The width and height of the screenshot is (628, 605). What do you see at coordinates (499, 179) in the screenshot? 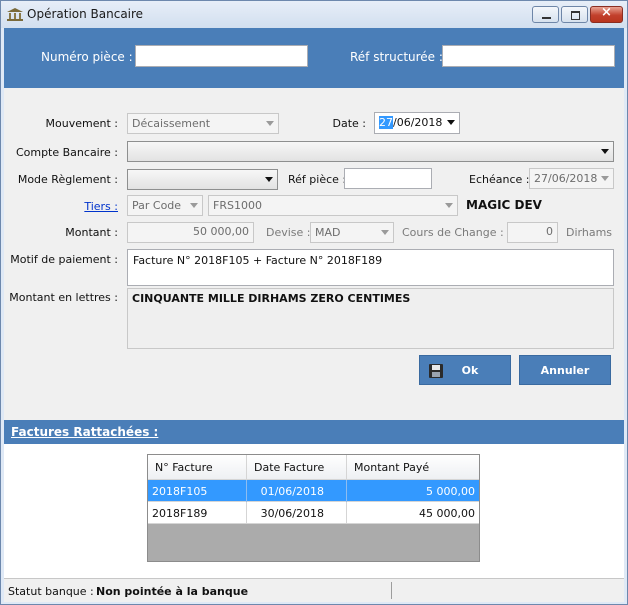
I see `echeance-label: Echéance :` at bounding box center [499, 179].